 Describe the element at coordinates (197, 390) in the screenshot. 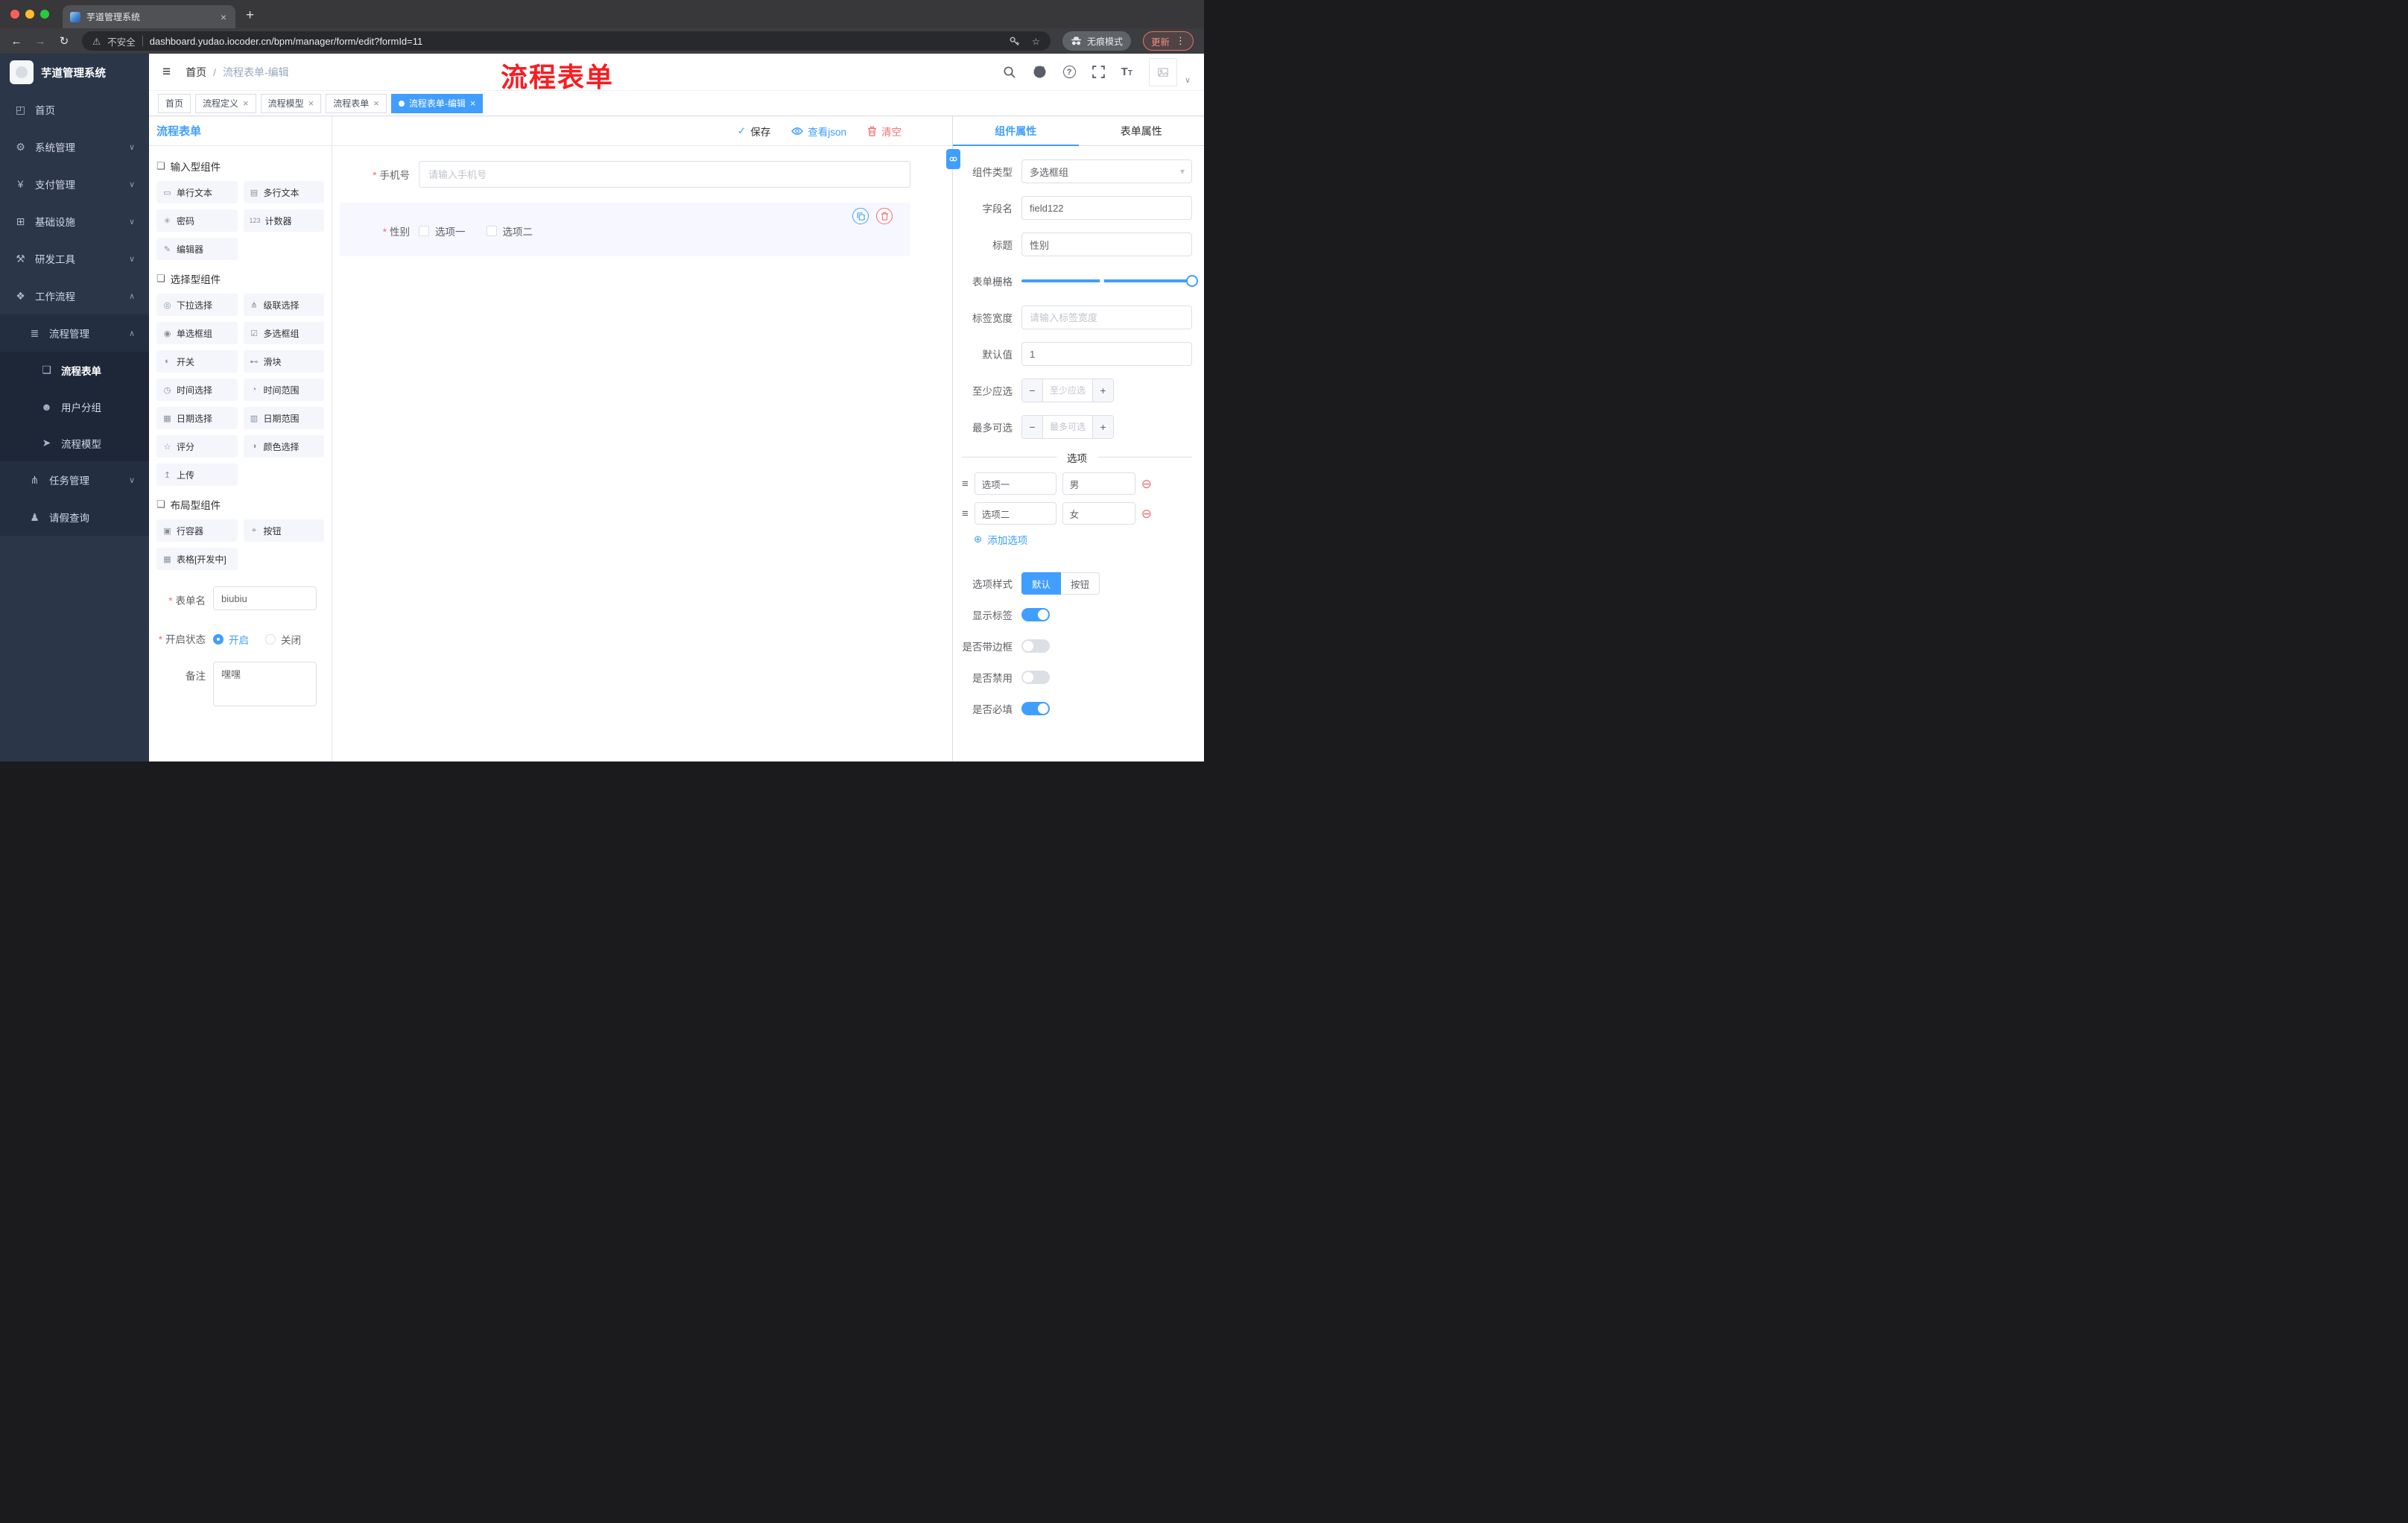

I see `palette-chip-time-picker: ◷ 时间选择` at that location.